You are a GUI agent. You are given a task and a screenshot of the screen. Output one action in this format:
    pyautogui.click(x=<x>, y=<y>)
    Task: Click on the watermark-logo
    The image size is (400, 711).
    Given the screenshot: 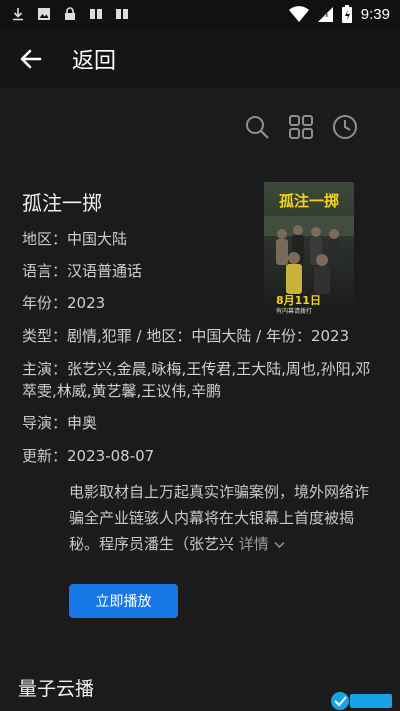 What is the action you would take?
    pyautogui.click(x=361, y=701)
    